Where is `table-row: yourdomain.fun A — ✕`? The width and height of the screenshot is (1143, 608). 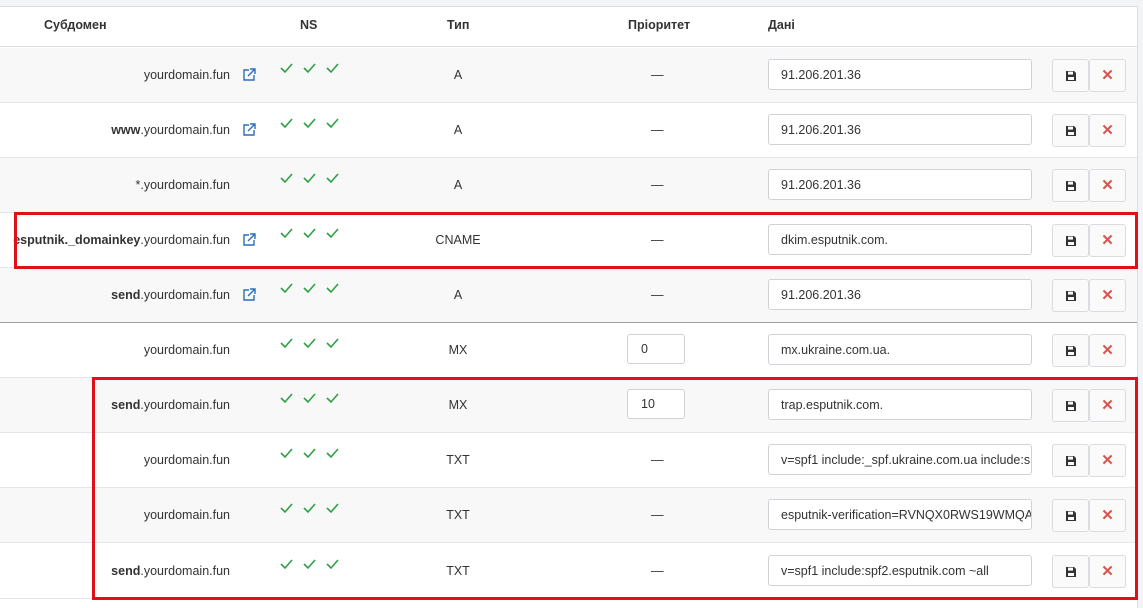
table-row: yourdomain.fun A — ✕ is located at coordinates (568, 75).